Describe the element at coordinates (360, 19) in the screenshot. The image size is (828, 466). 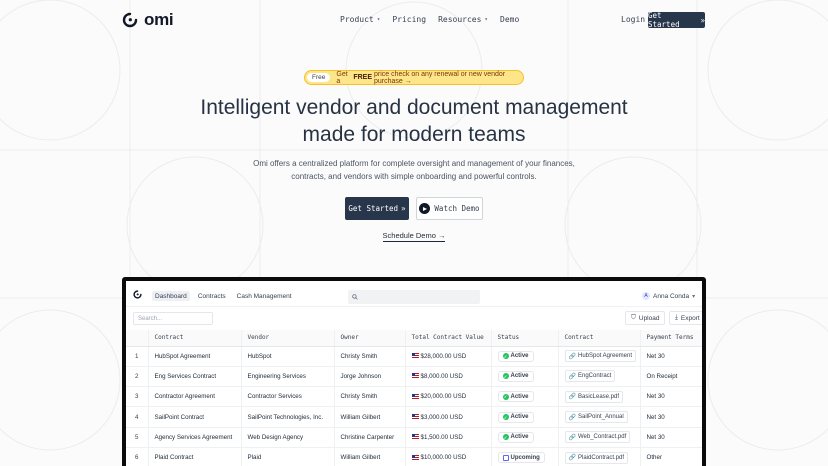
I see `nav-link-product: Product ▾` at that location.